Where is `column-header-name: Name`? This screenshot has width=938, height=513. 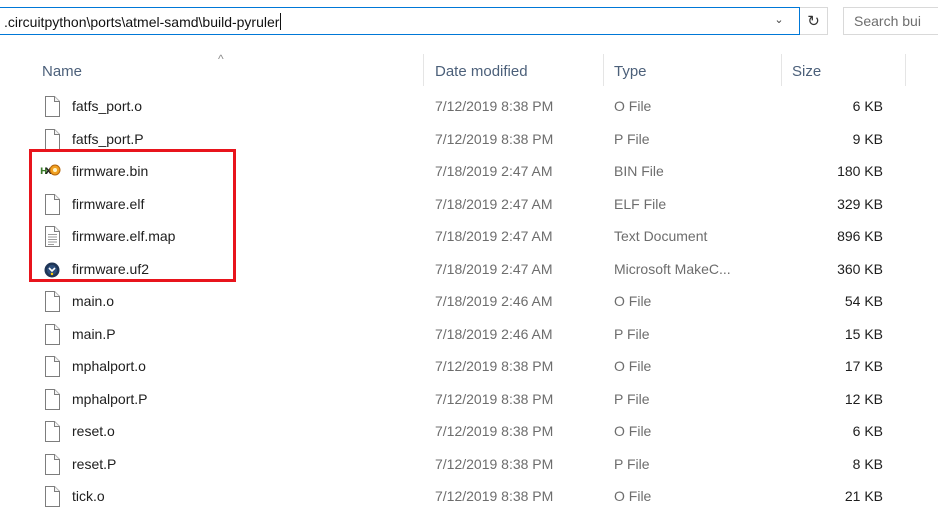 column-header-name: Name is located at coordinates (62, 71).